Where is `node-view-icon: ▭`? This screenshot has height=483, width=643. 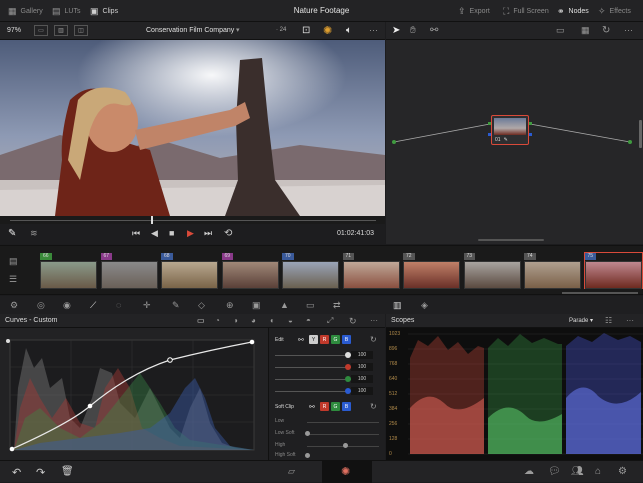
node-view-icon: ▭ is located at coordinates (560, 30).